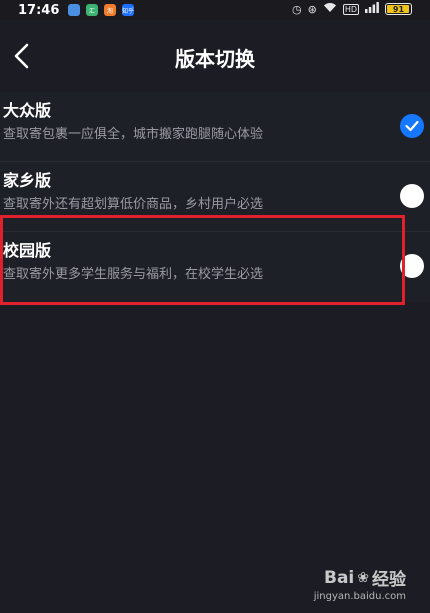 Image resolution: width=430 pixels, height=613 pixels. What do you see at coordinates (27, 110) in the screenshot?
I see `version-title: 大众版` at bounding box center [27, 110].